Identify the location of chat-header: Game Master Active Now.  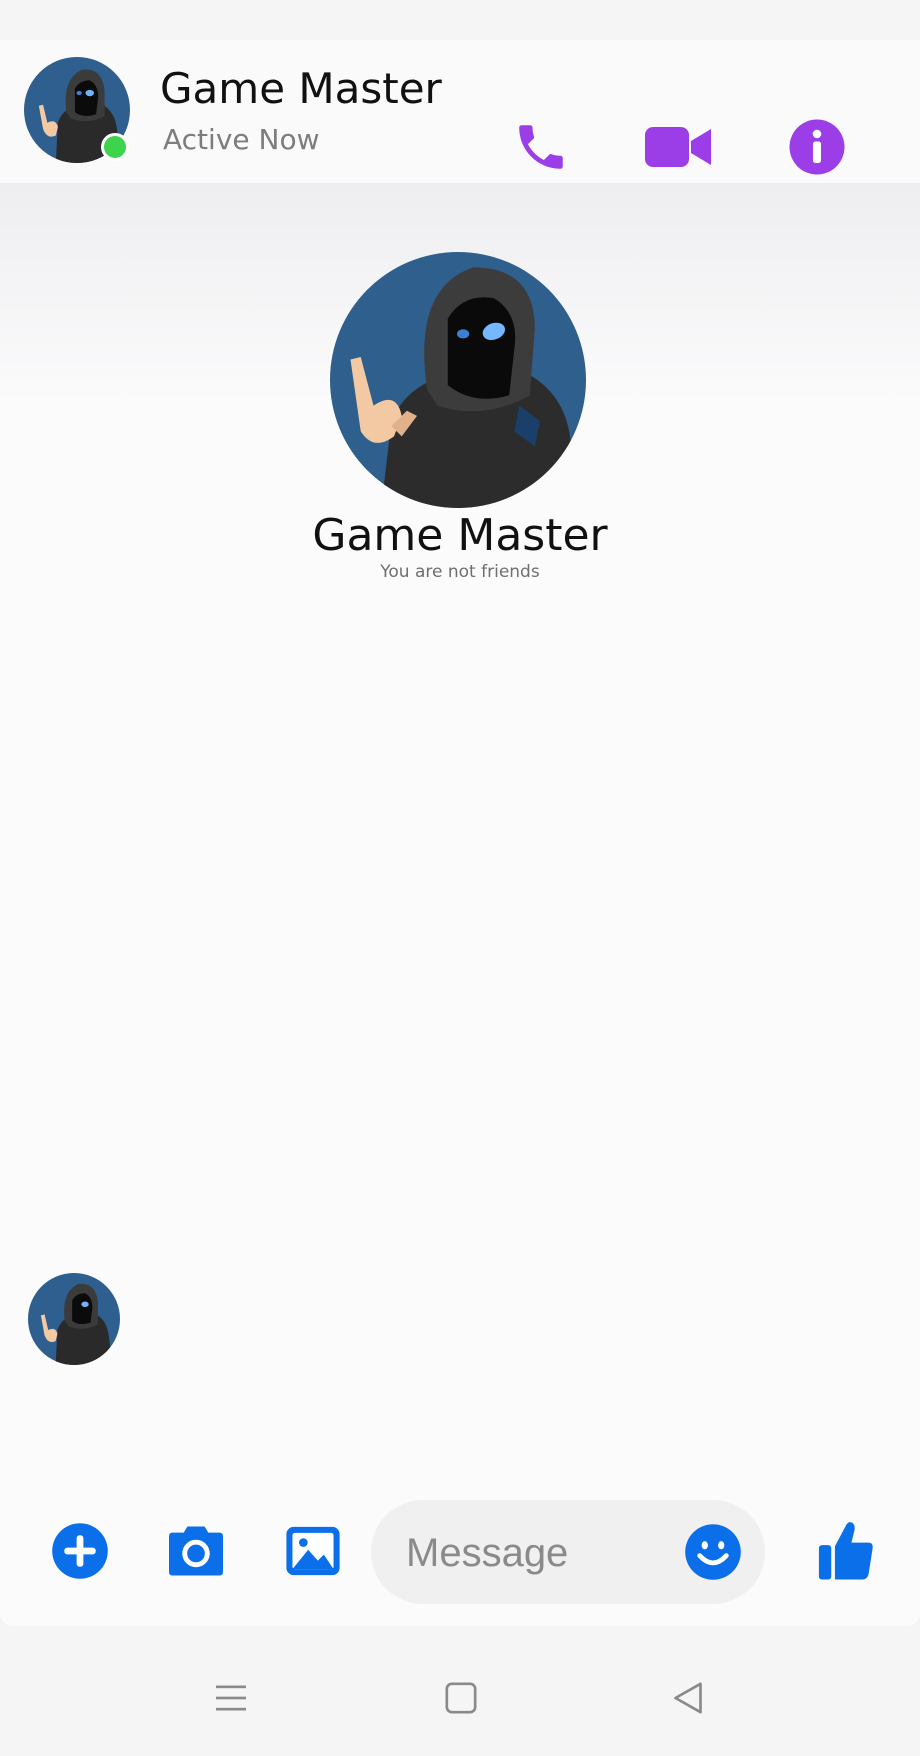
(460, 111).